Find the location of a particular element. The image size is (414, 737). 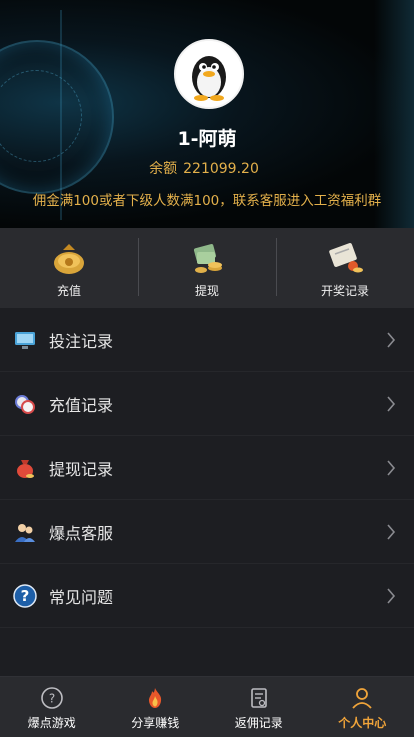

quick-action-draw-results: 开奖记录 is located at coordinates (345, 268).